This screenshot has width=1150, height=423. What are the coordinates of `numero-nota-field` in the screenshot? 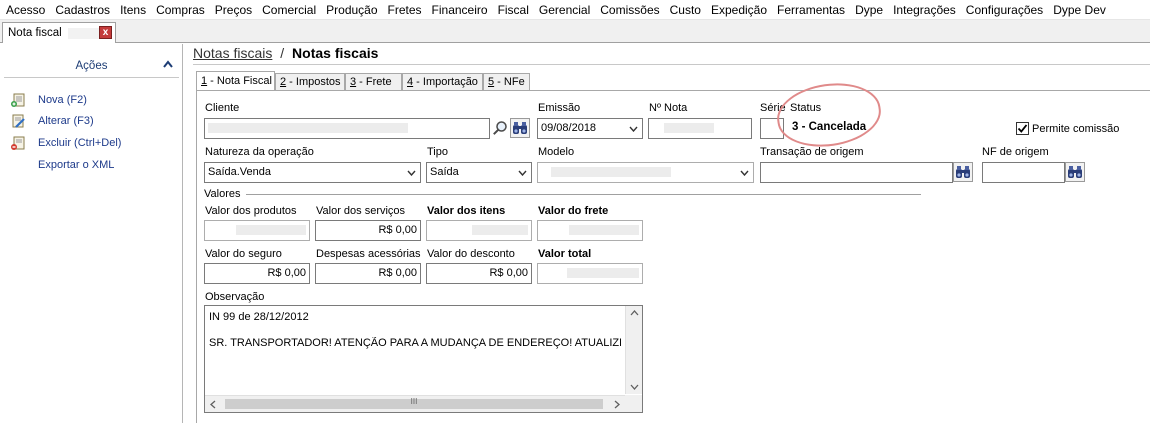 It's located at (700, 128).